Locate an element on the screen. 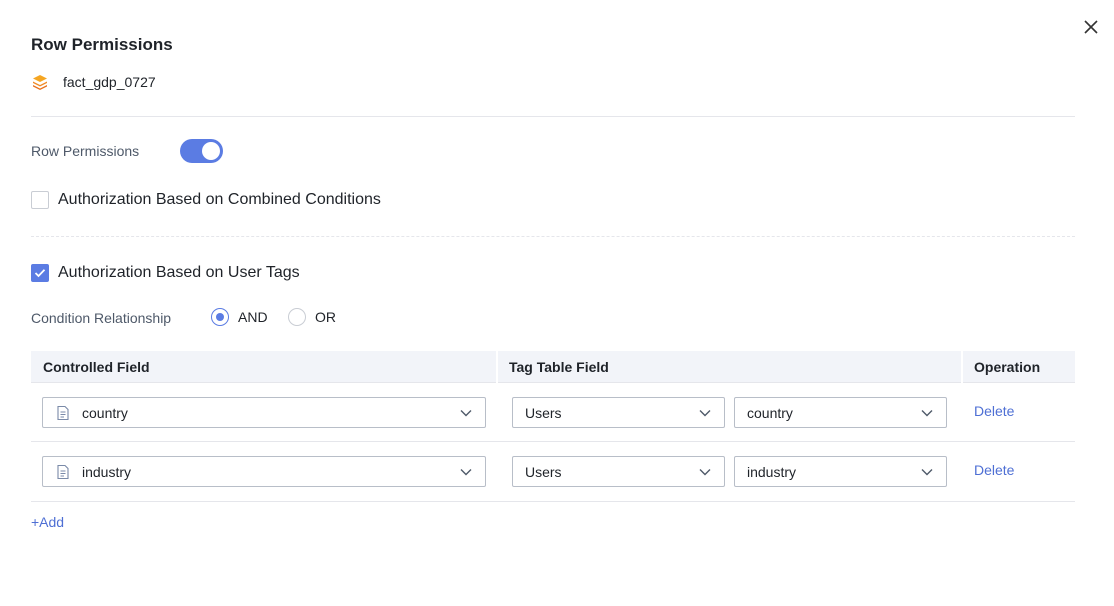 This screenshot has width=1114, height=606. controlled-field-value: country is located at coordinates (105, 412).